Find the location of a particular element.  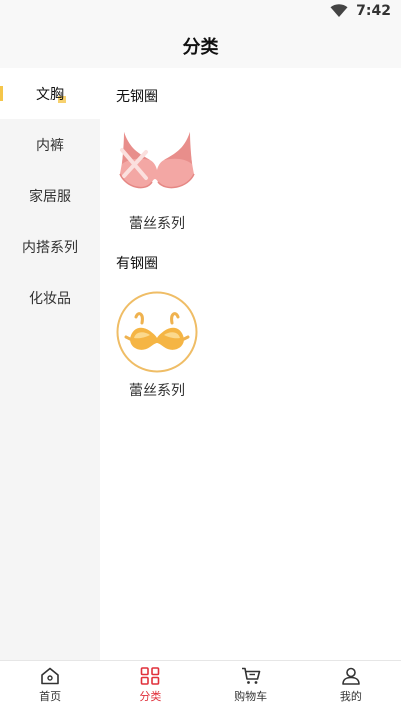

product-card-lace-underwire: 蕾丝系列 is located at coordinates (157, 345).